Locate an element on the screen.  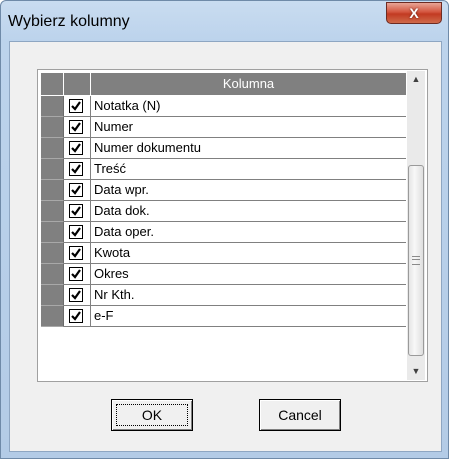
column-name-cell: Data dok. is located at coordinates (248, 211).